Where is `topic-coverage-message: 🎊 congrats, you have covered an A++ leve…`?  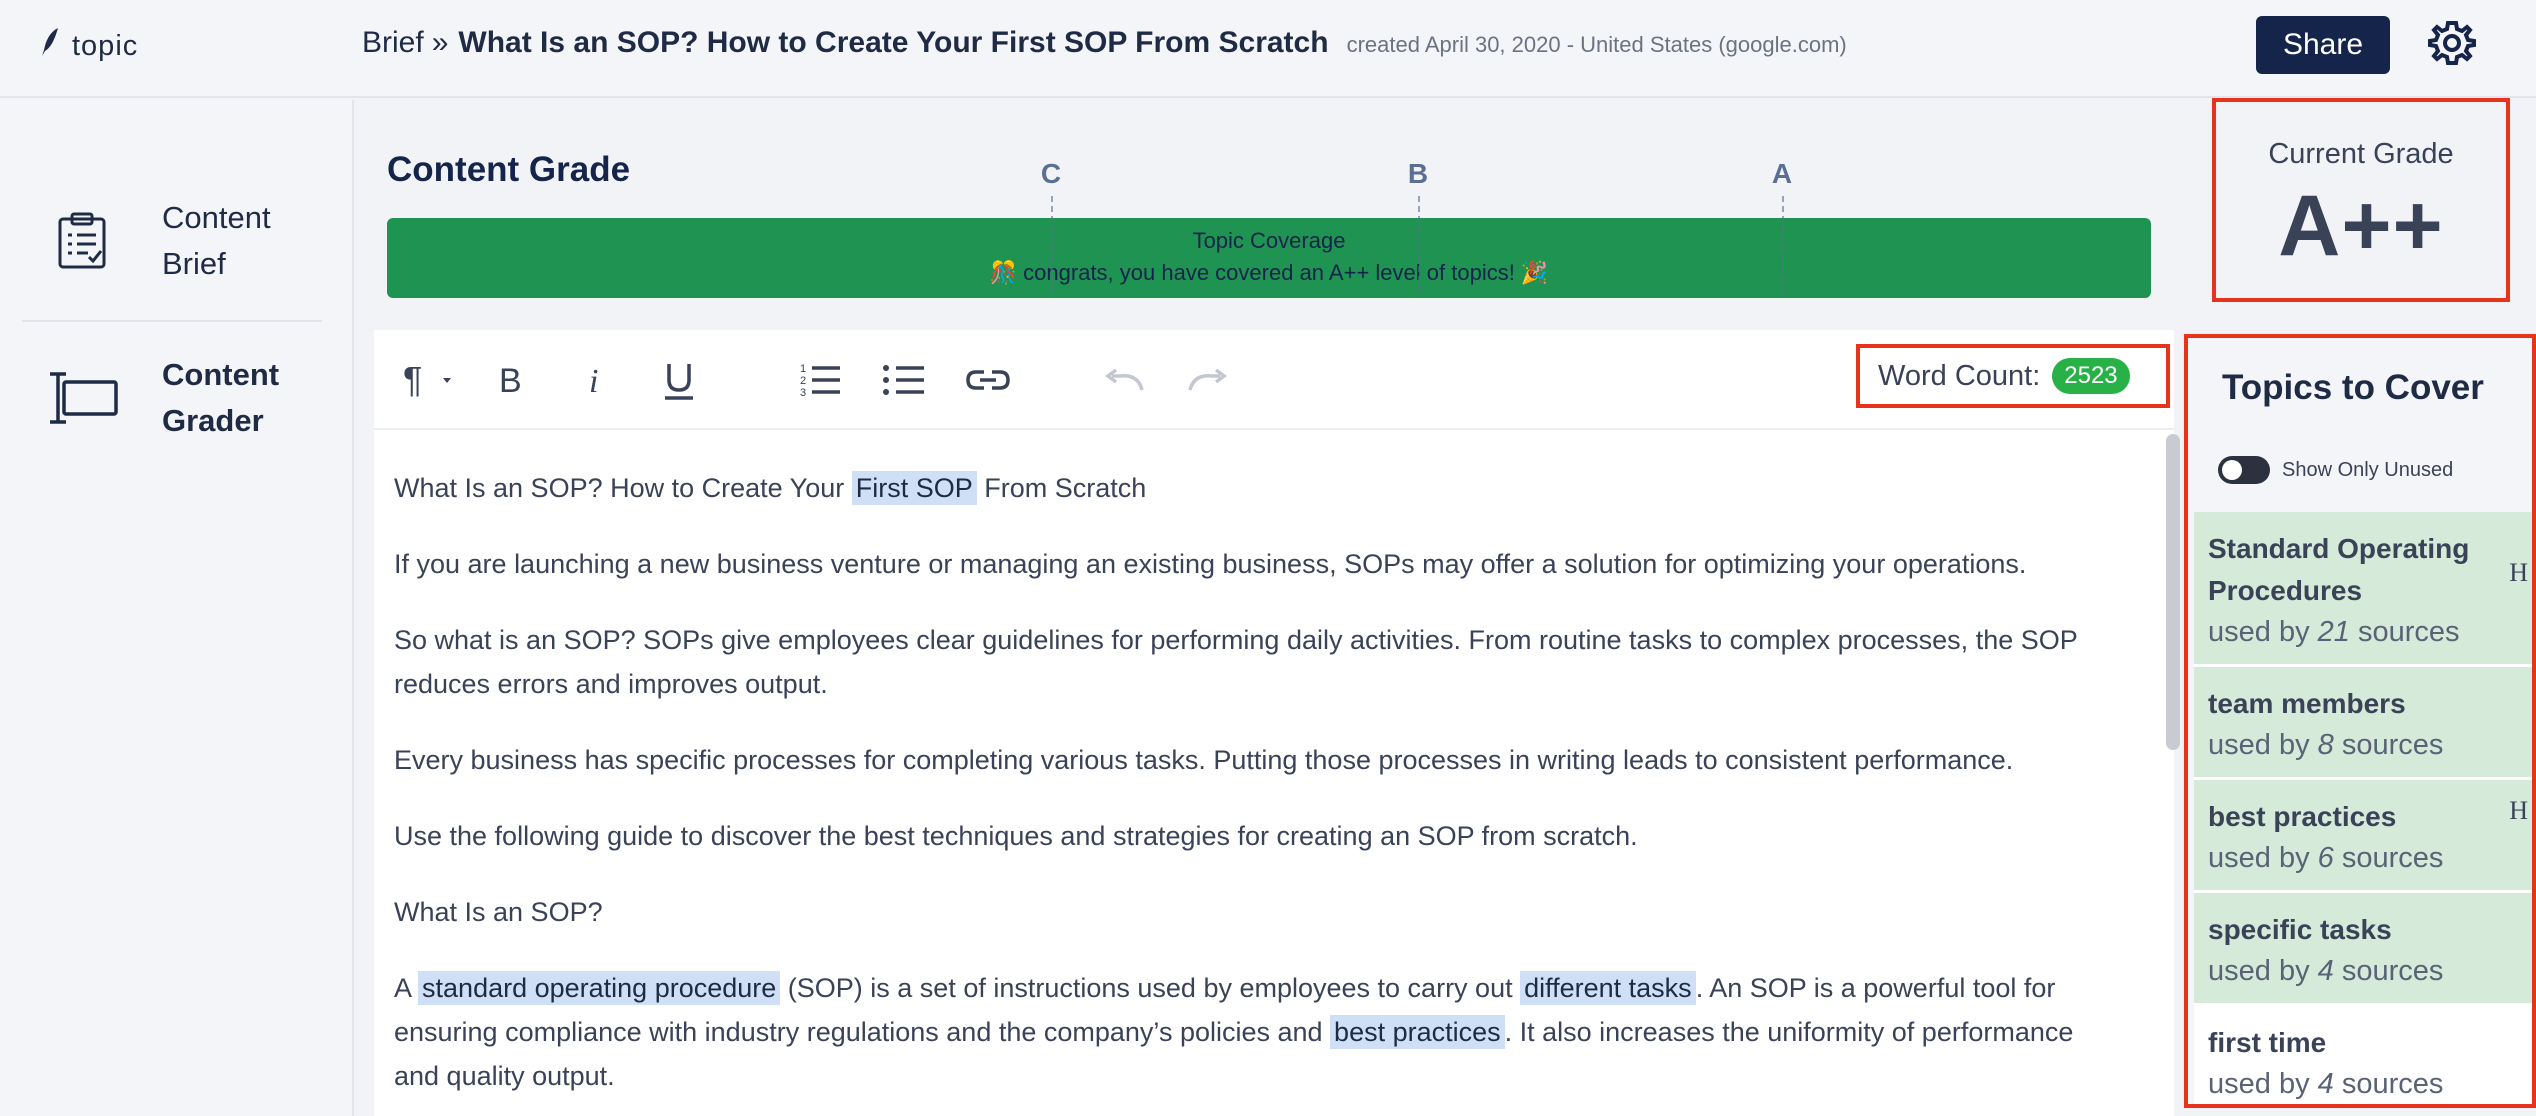 topic-coverage-message: 🎊 congrats, you have covered an A++ leve… is located at coordinates (1269, 272).